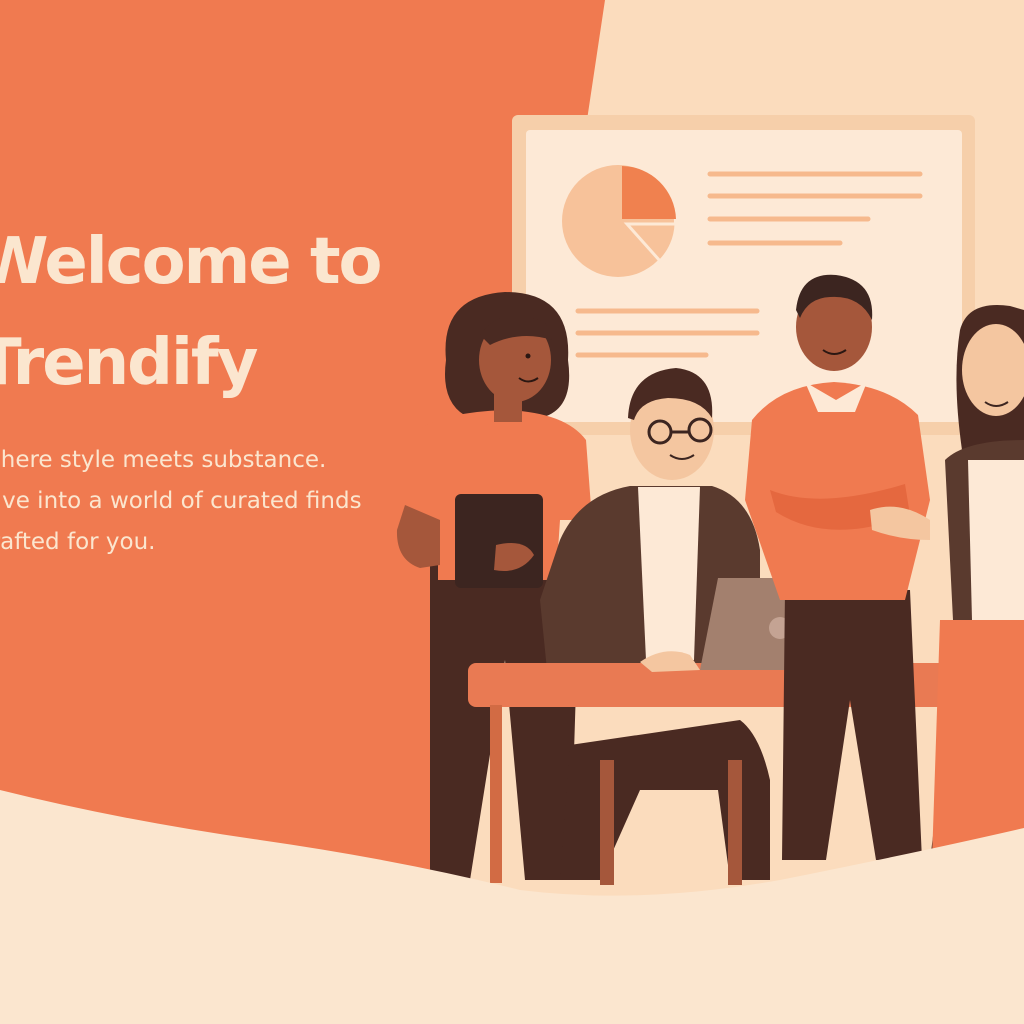  Describe the element at coordinates (743, 275) in the screenshot. I see `presentation-board` at that location.